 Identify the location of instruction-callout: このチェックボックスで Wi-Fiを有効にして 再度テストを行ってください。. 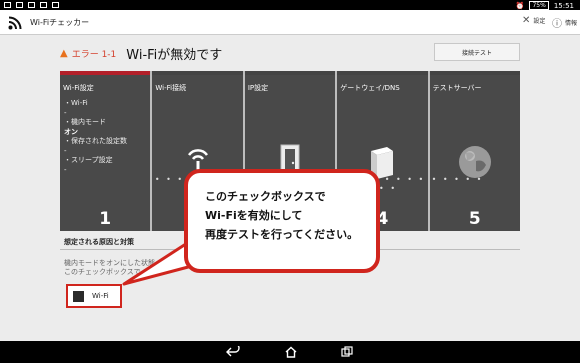
(282, 221).